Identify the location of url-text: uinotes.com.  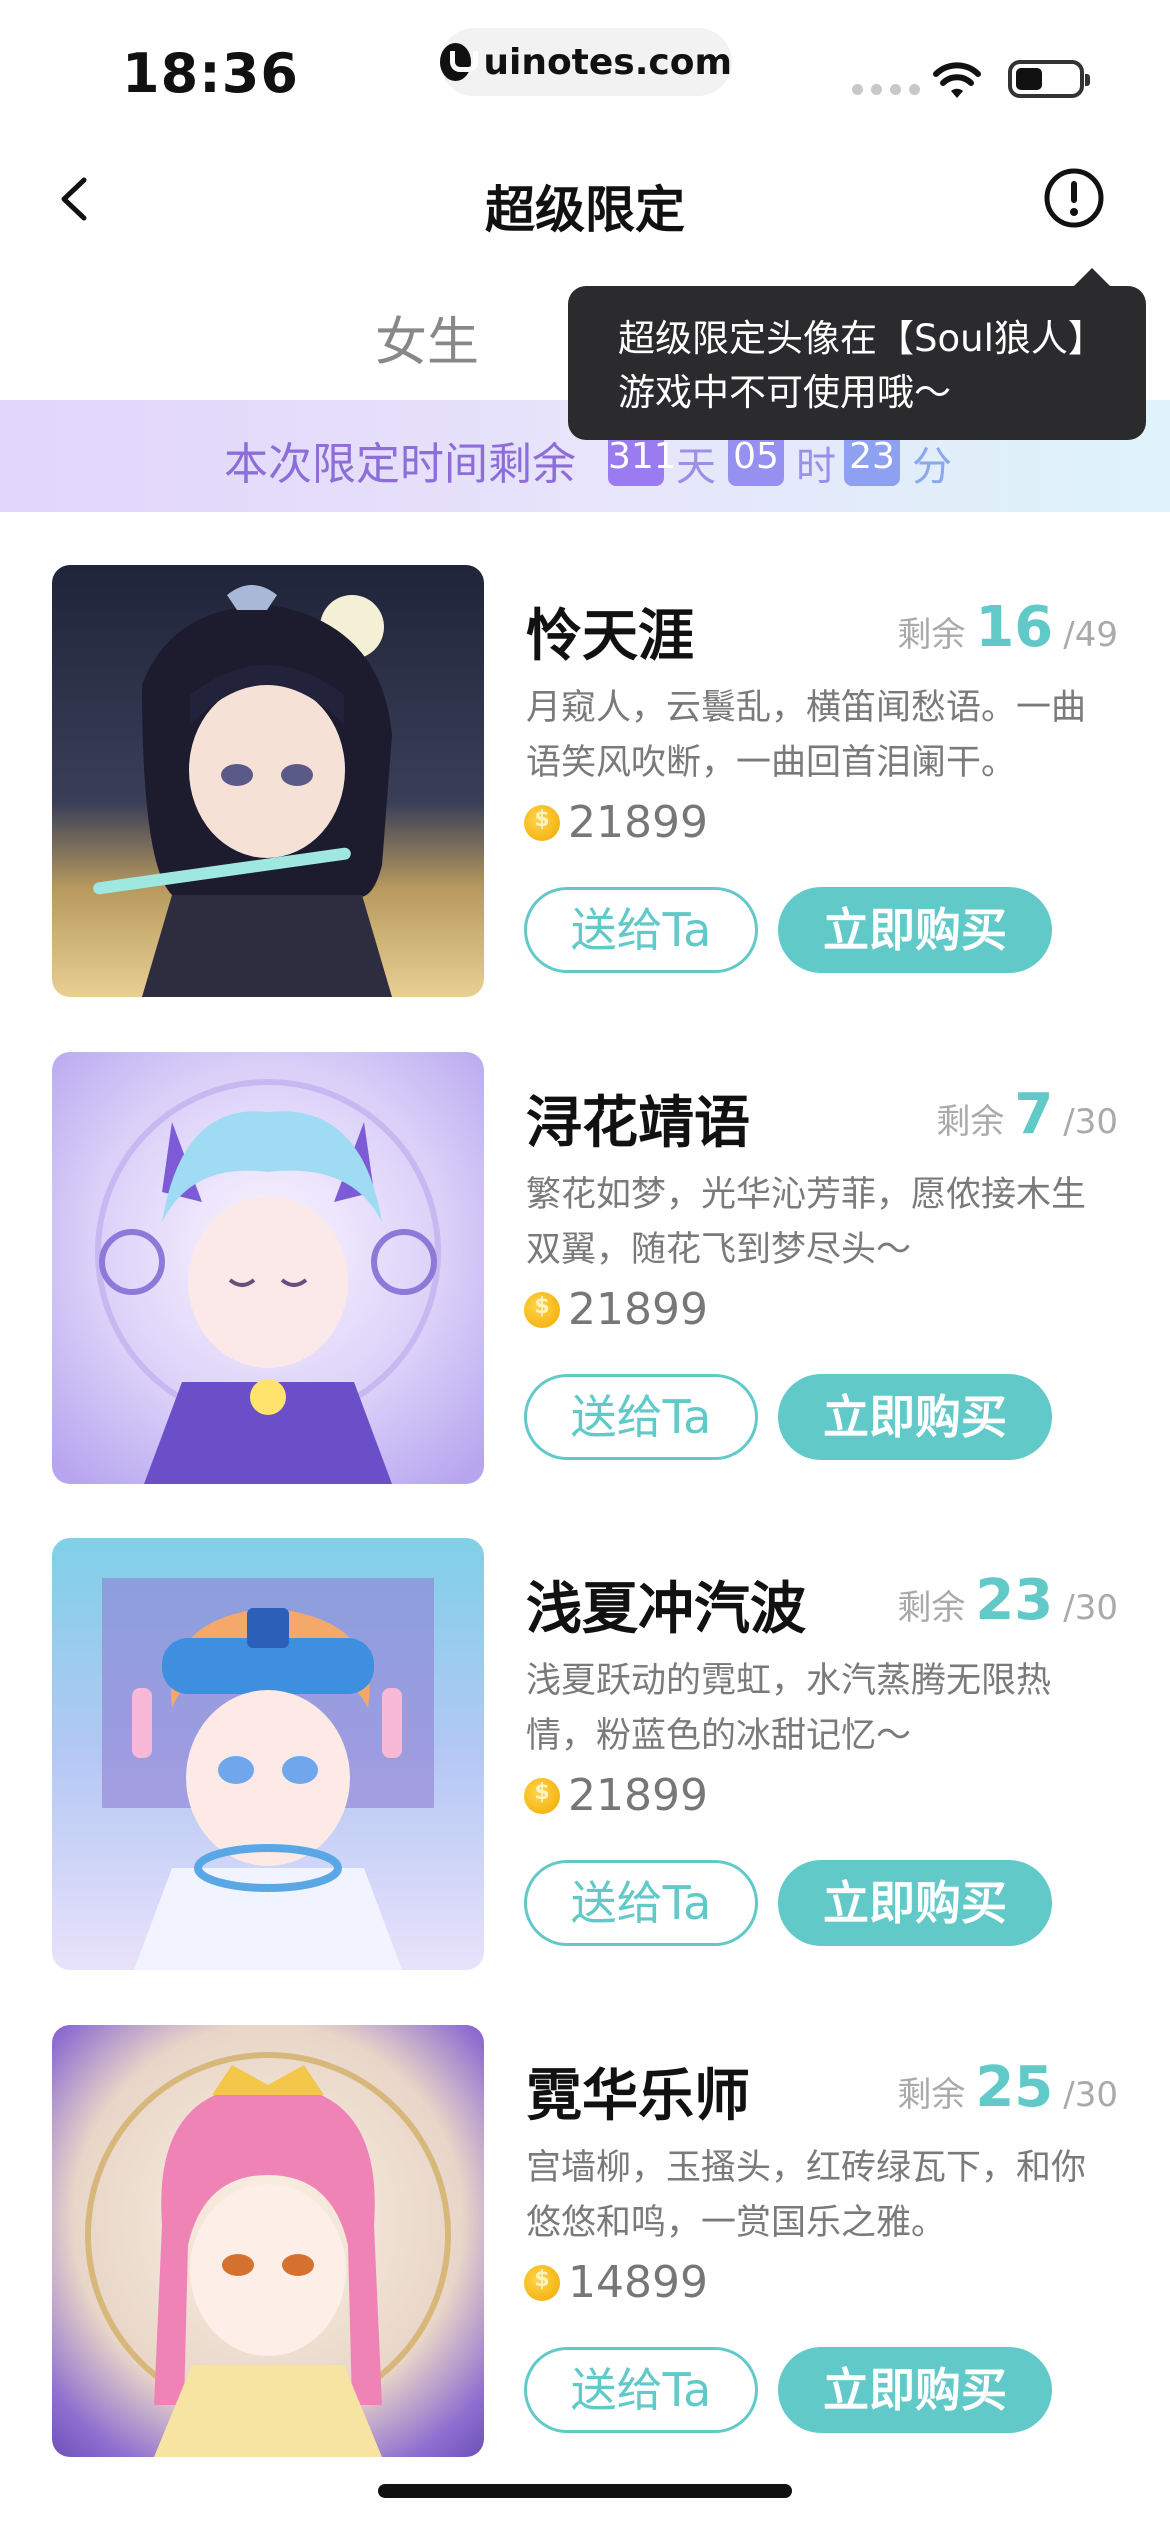
(607, 62).